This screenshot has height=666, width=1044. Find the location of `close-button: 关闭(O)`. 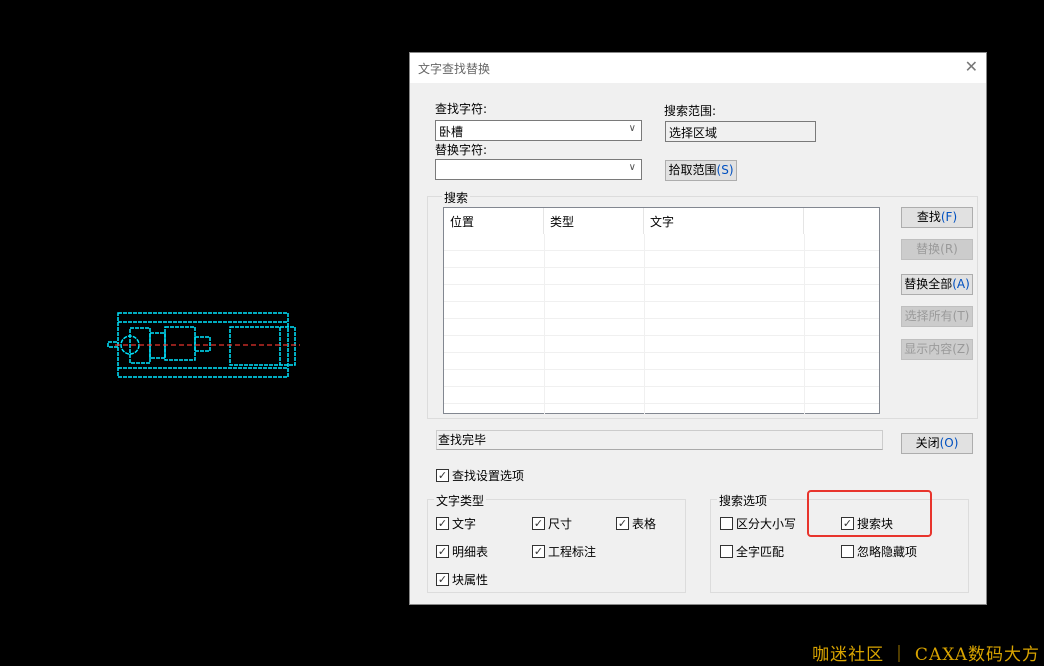

close-button: 关闭(O) is located at coordinates (937, 443).